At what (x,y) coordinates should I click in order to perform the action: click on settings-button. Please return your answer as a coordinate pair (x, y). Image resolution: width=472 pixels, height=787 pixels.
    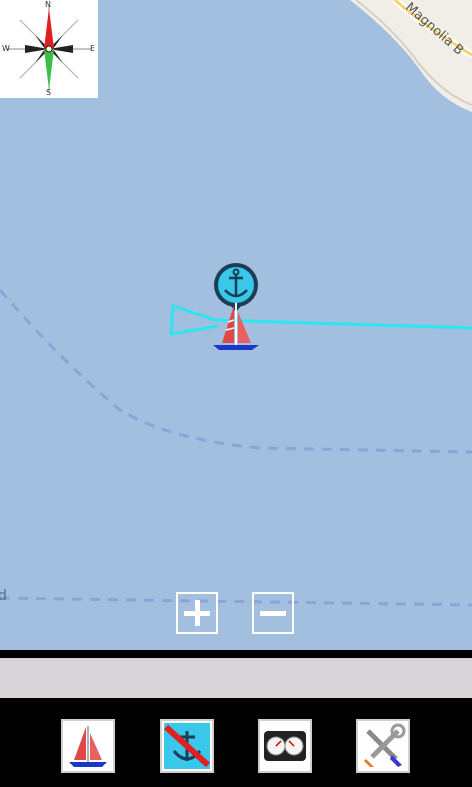
    Looking at the image, I should click on (383, 746).